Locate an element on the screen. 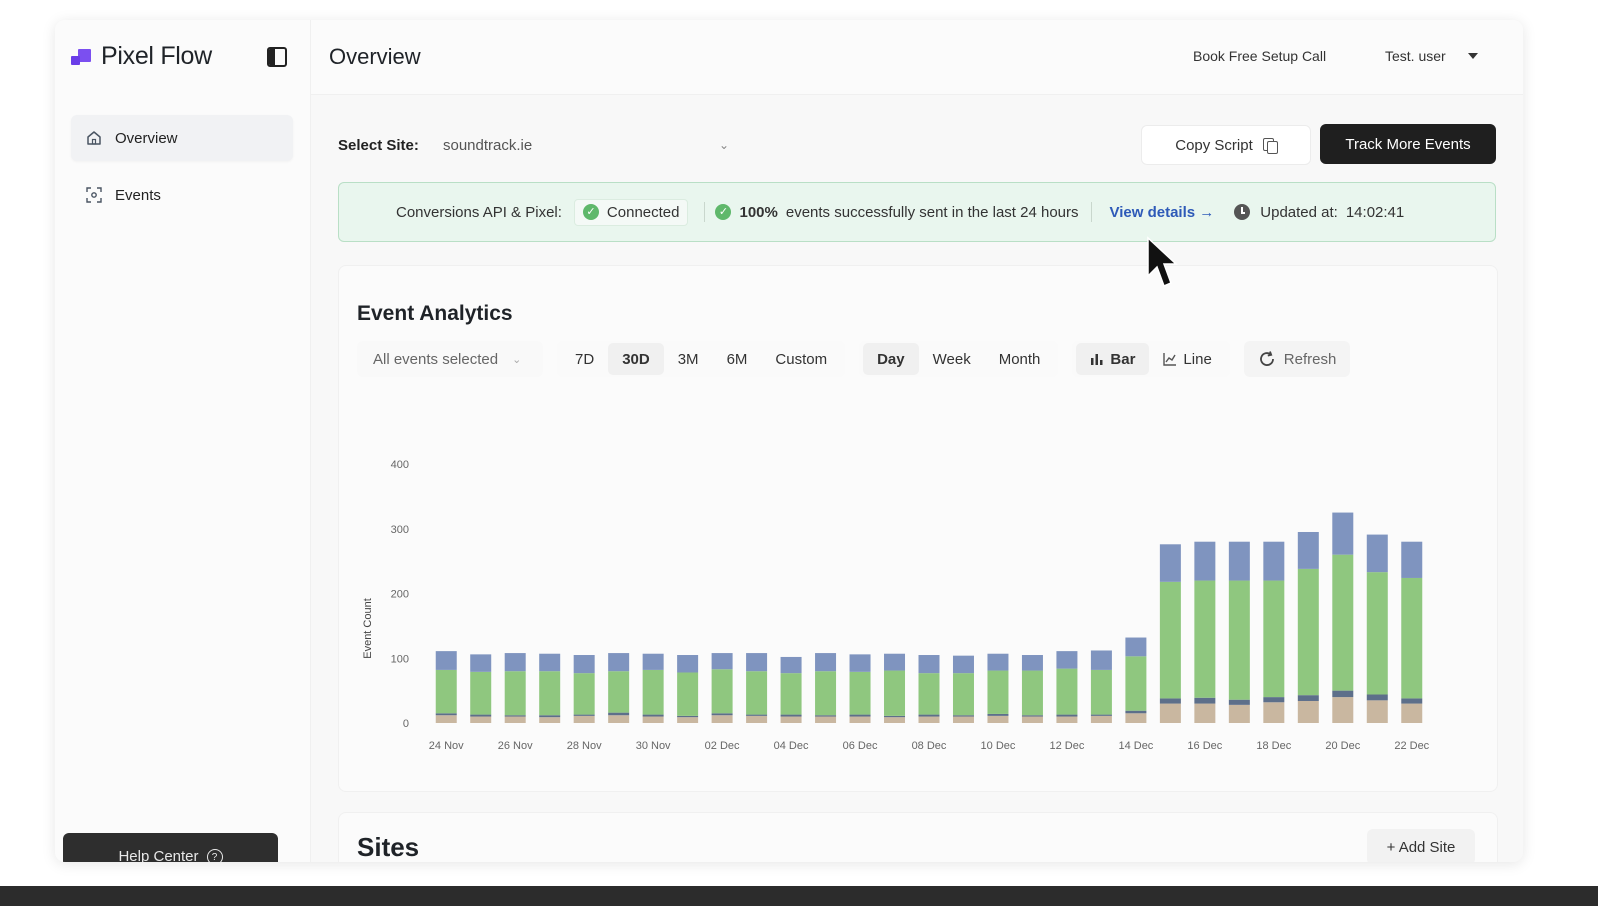  x-tick-label: 16 Dec is located at coordinates (1204, 746).